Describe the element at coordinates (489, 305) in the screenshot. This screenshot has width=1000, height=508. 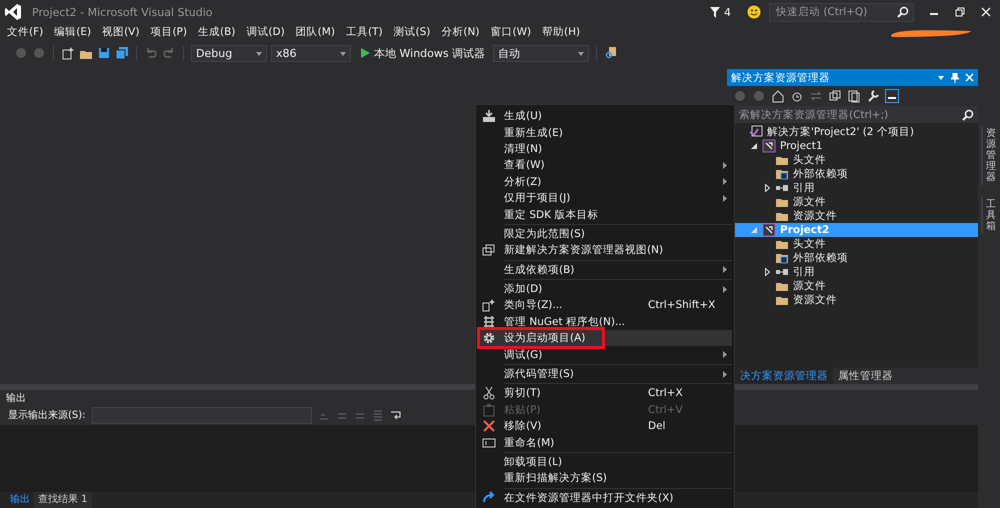
I see `wizard-icon` at that location.